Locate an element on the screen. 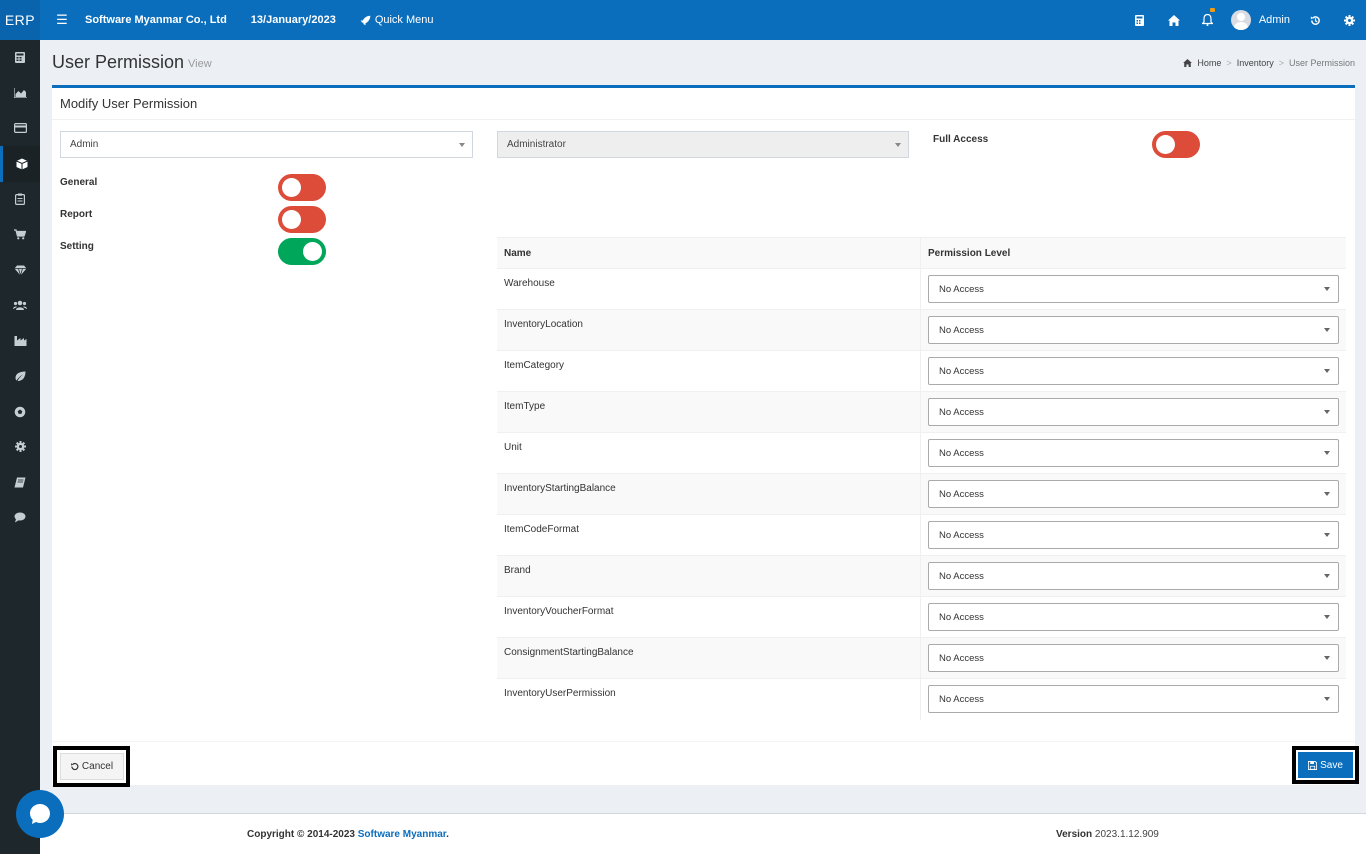  copyright-period: . is located at coordinates (447, 834).